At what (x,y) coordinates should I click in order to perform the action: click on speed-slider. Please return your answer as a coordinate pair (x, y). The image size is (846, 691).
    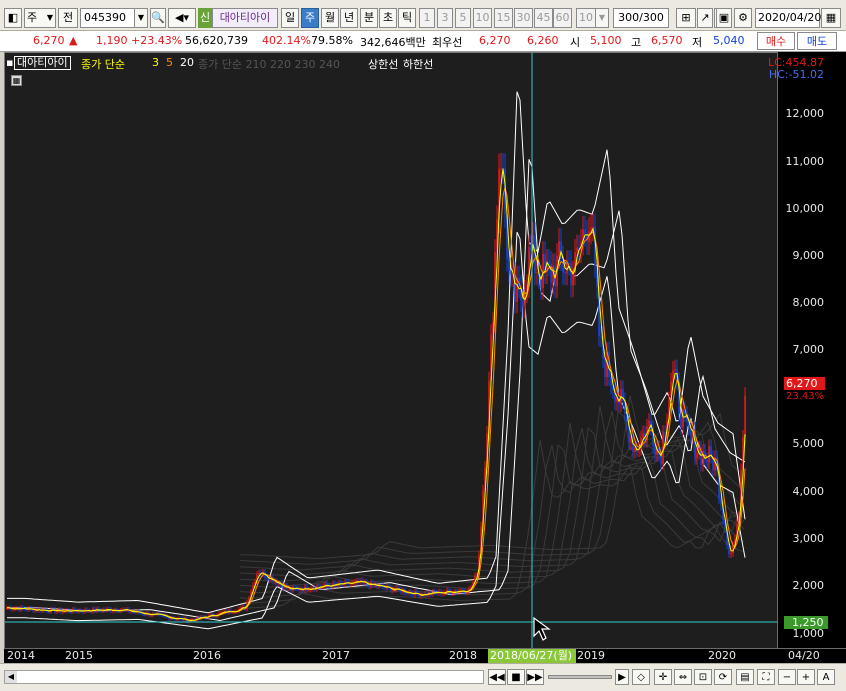
    Looking at the image, I should click on (580, 677).